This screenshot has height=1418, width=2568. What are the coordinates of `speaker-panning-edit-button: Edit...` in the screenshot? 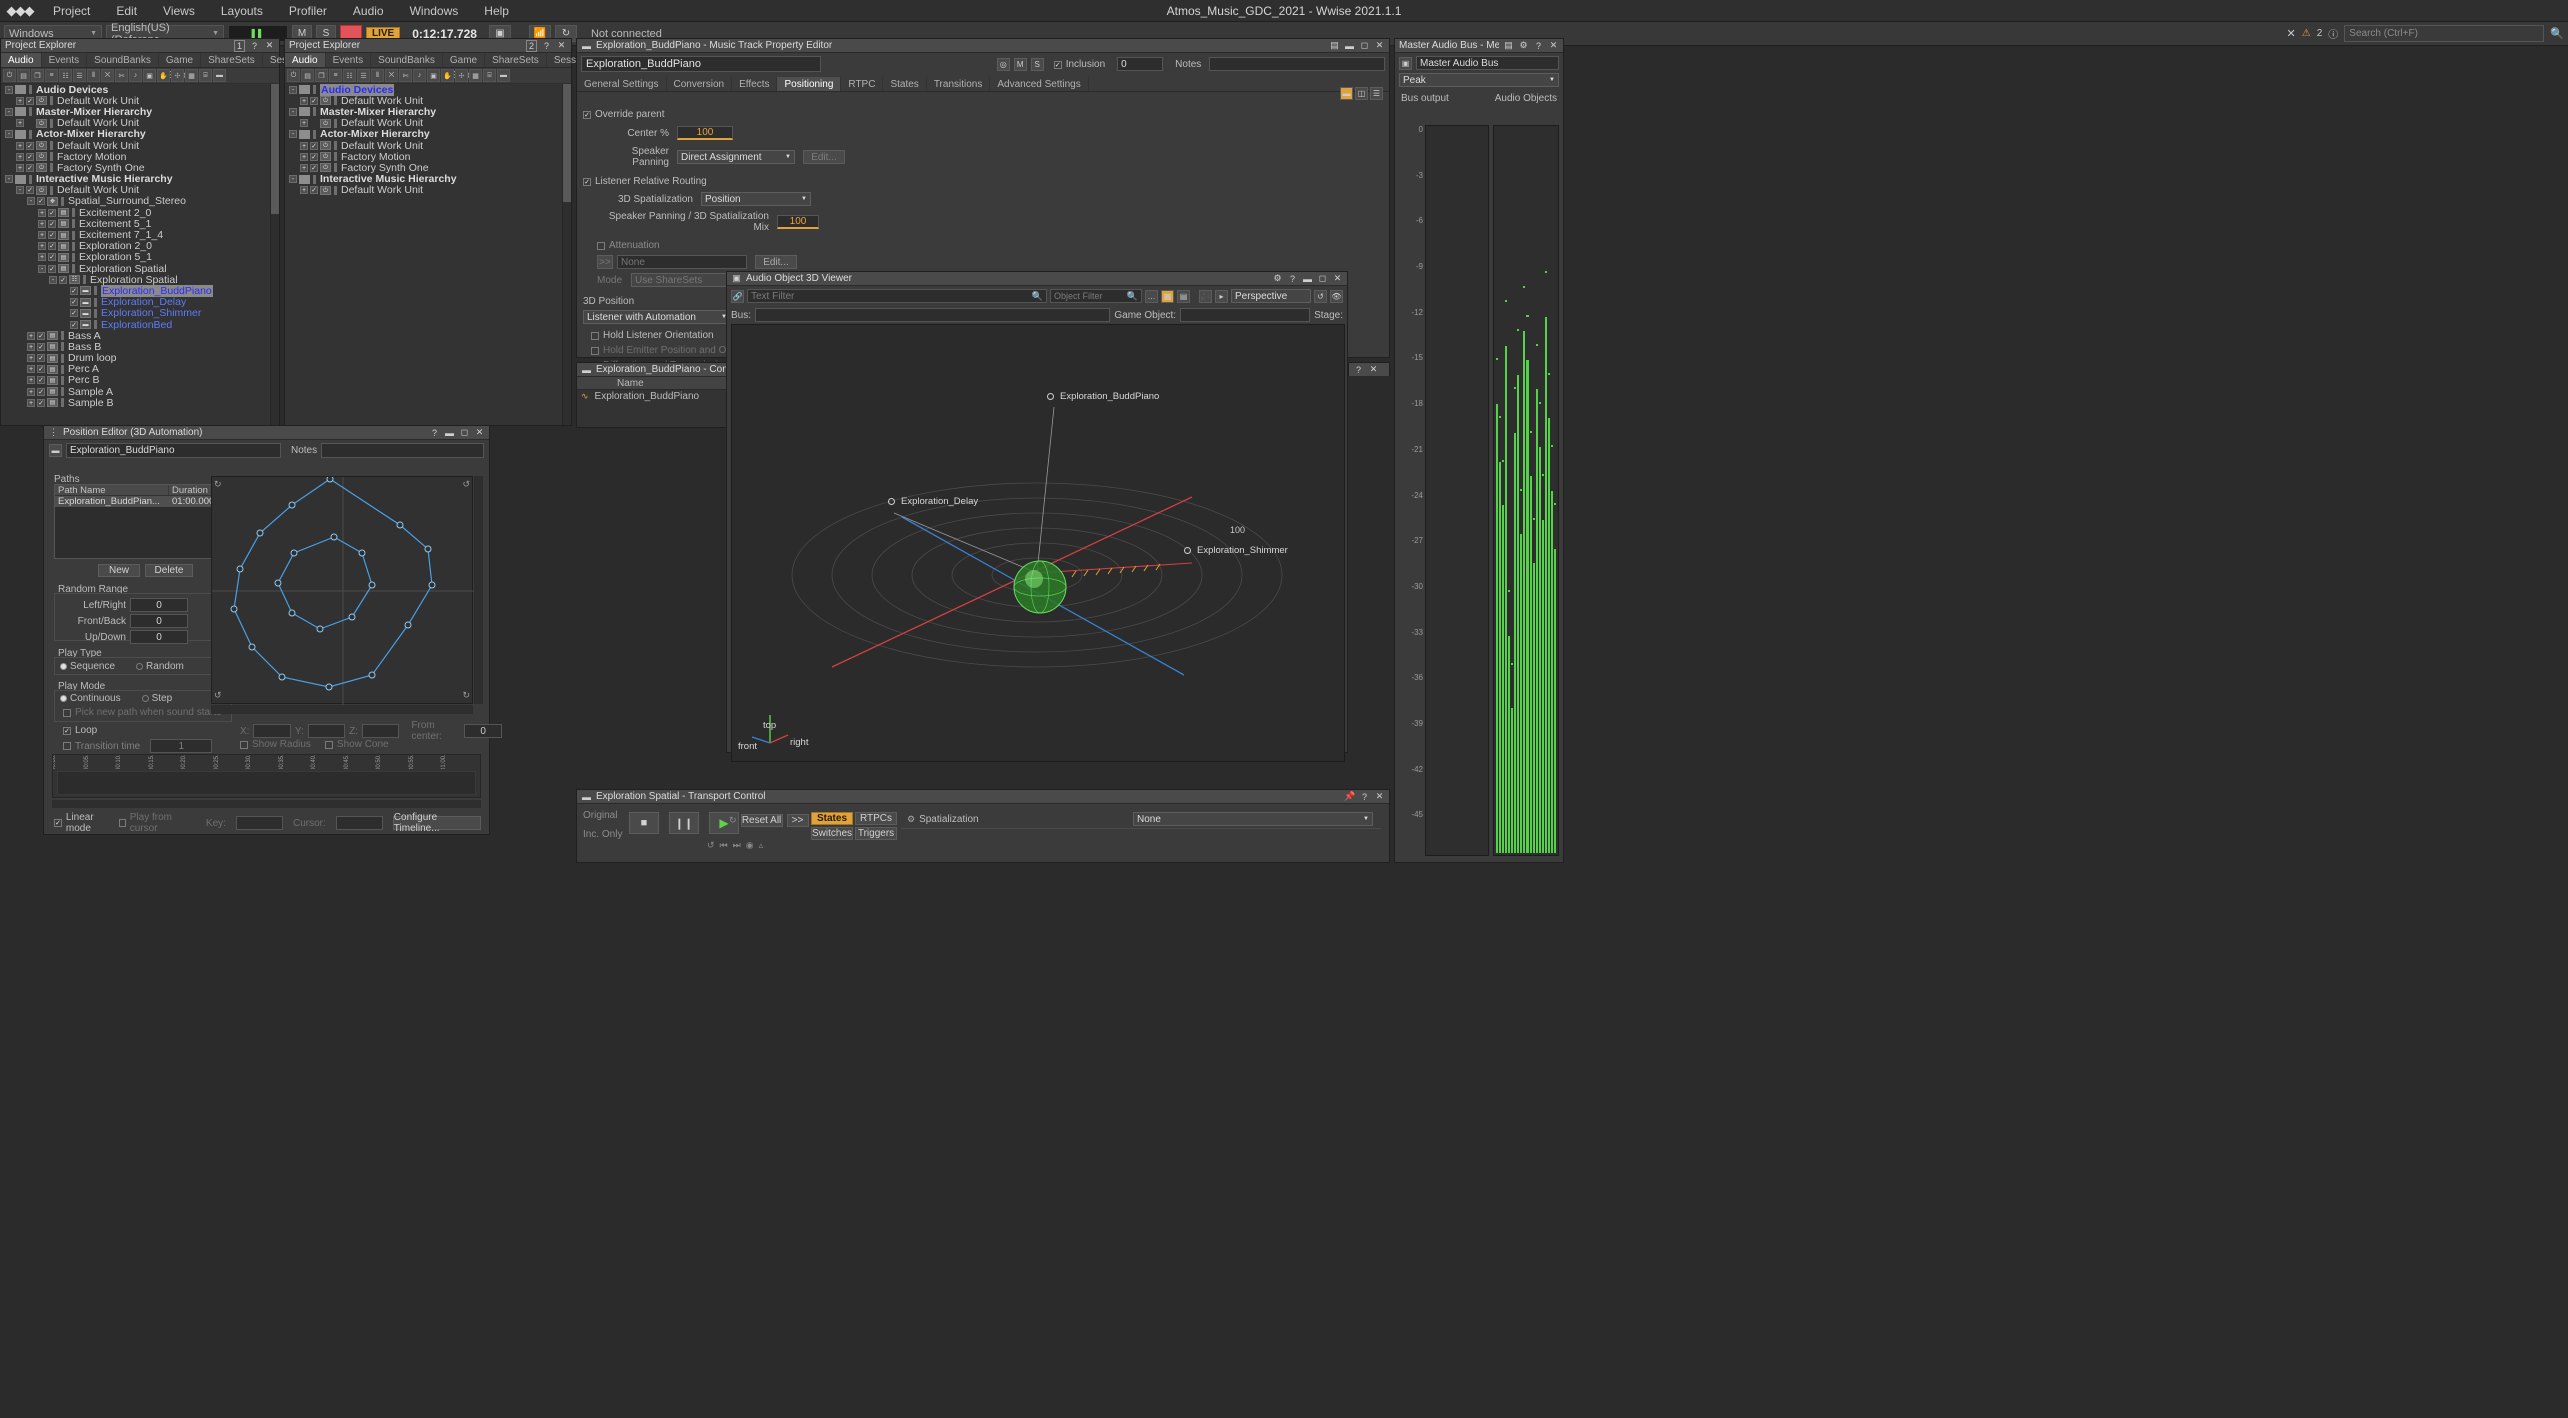 It's located at (824, 157).